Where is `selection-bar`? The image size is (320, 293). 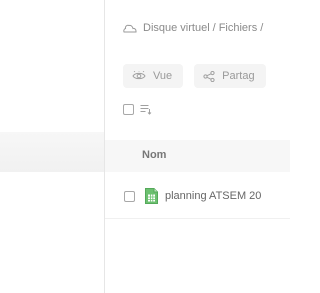
selection-bar is located at coordinates (137, 109).